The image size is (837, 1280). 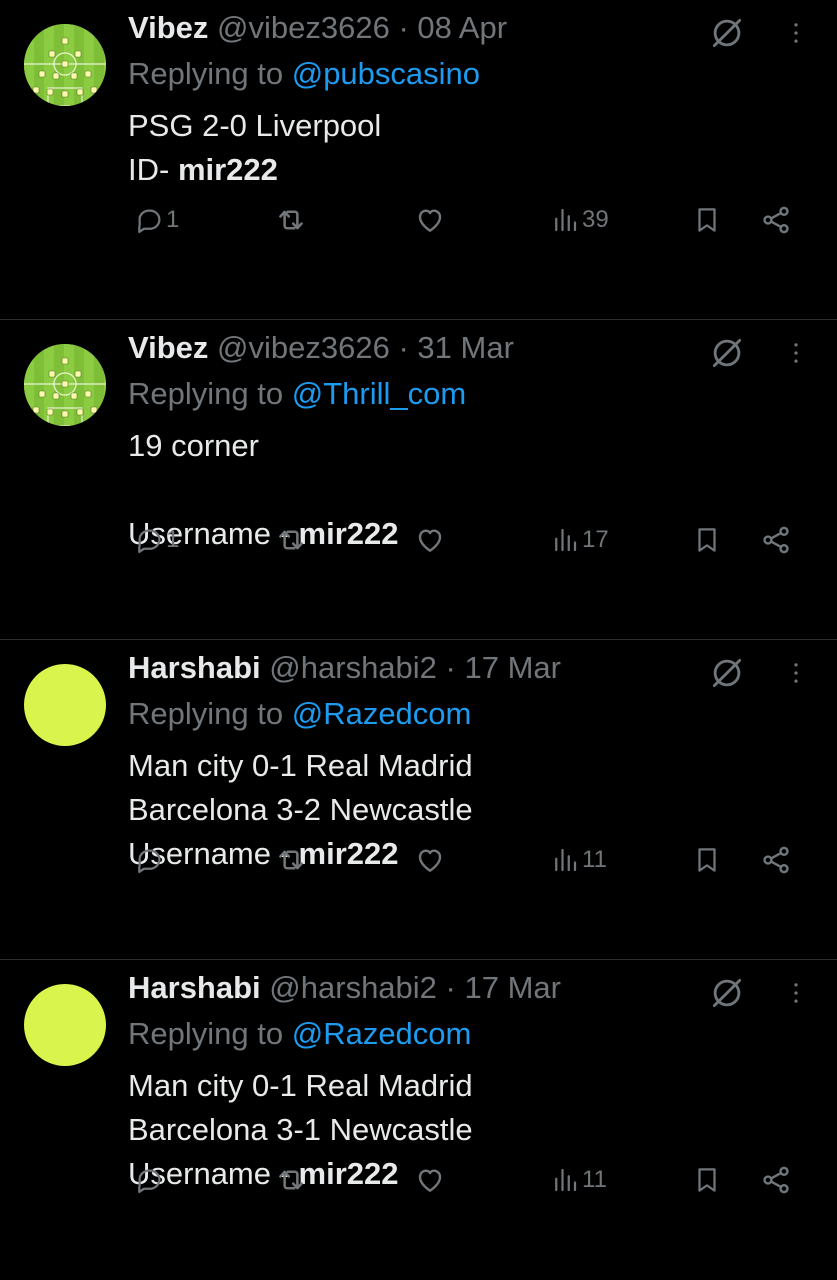 What do you see at coordinates (579, 540) in the screenshot?
I see `views-button: 17` at bounding box center [579, 540].